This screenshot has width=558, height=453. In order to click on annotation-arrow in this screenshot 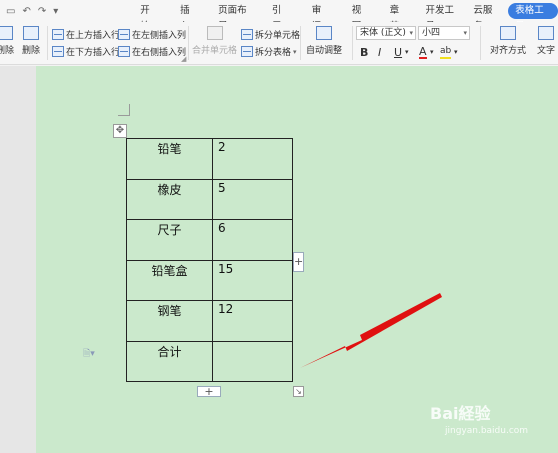, I will do `click(371, 330)`.